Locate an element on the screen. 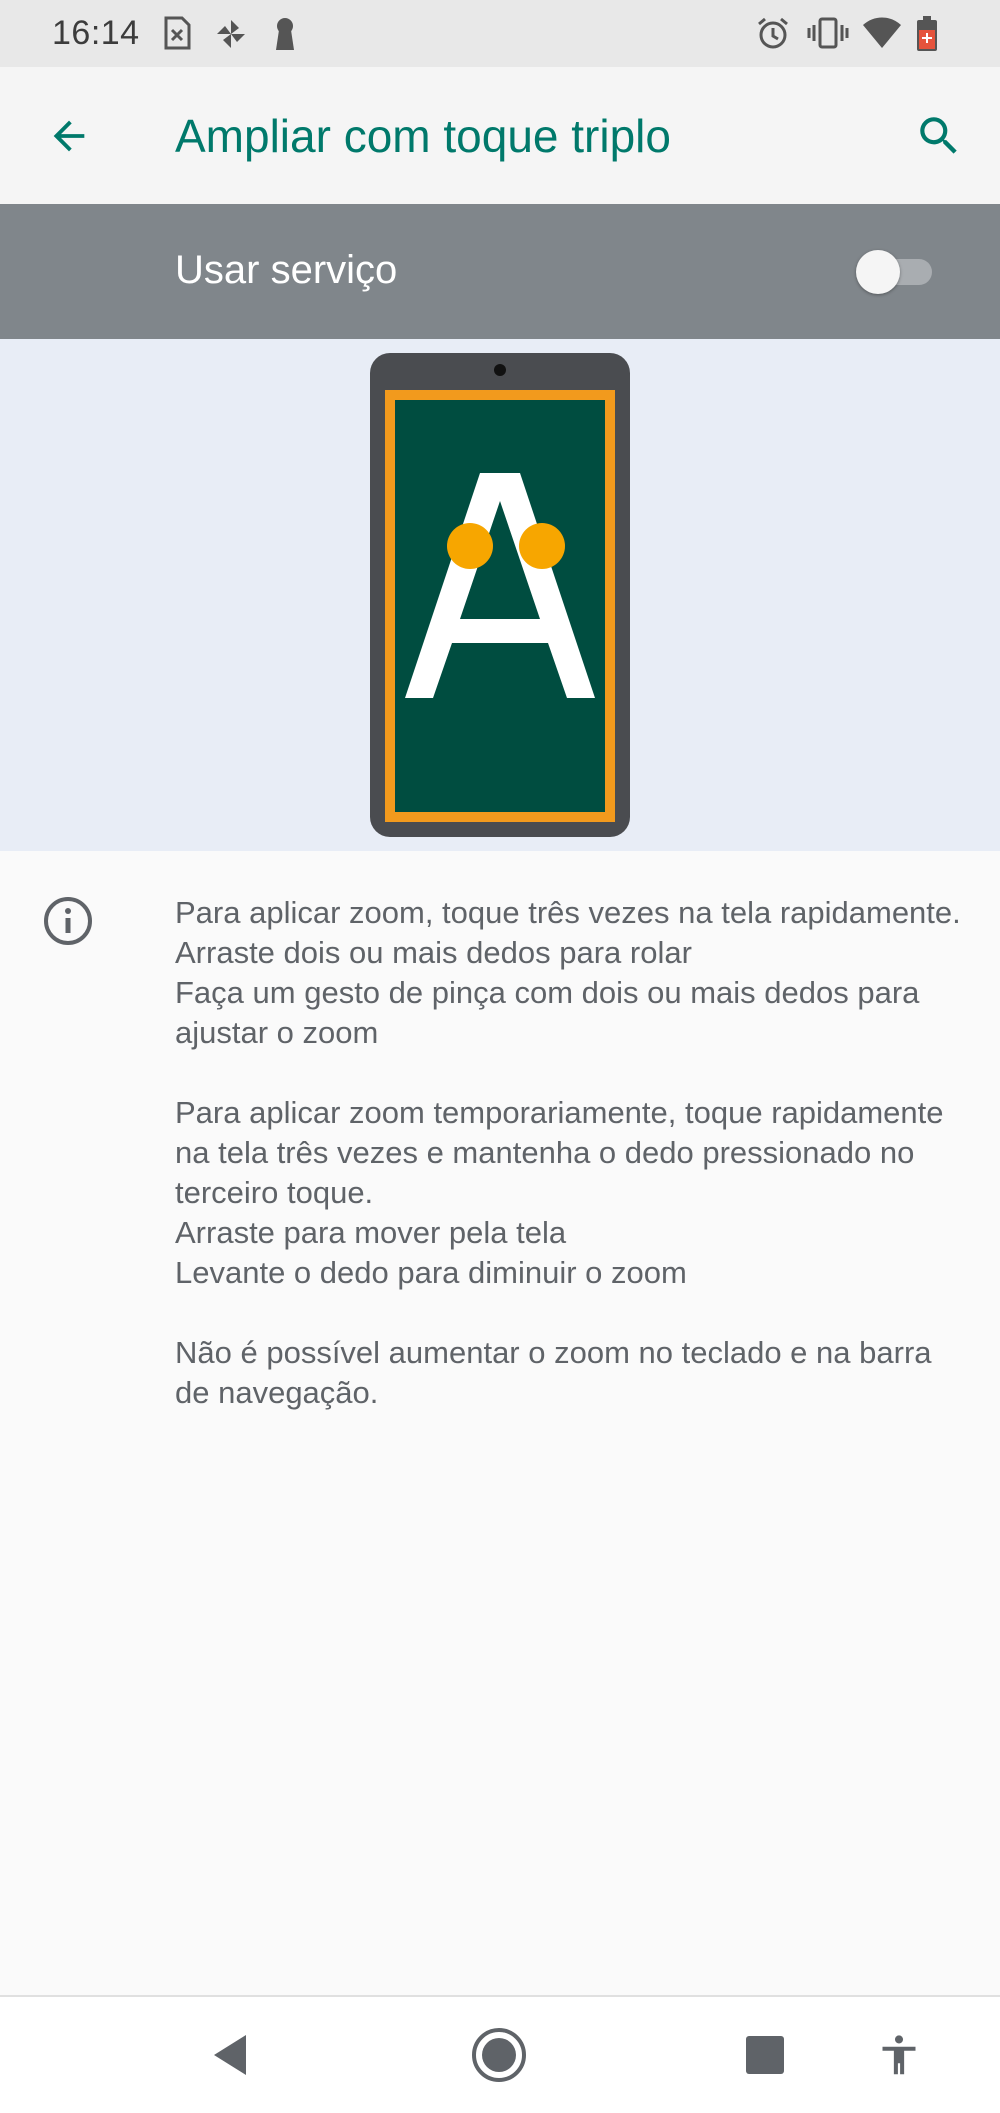 The width and height of the screenshot is (1000, 2113). battery-icon is located at coordinates (927, 36).